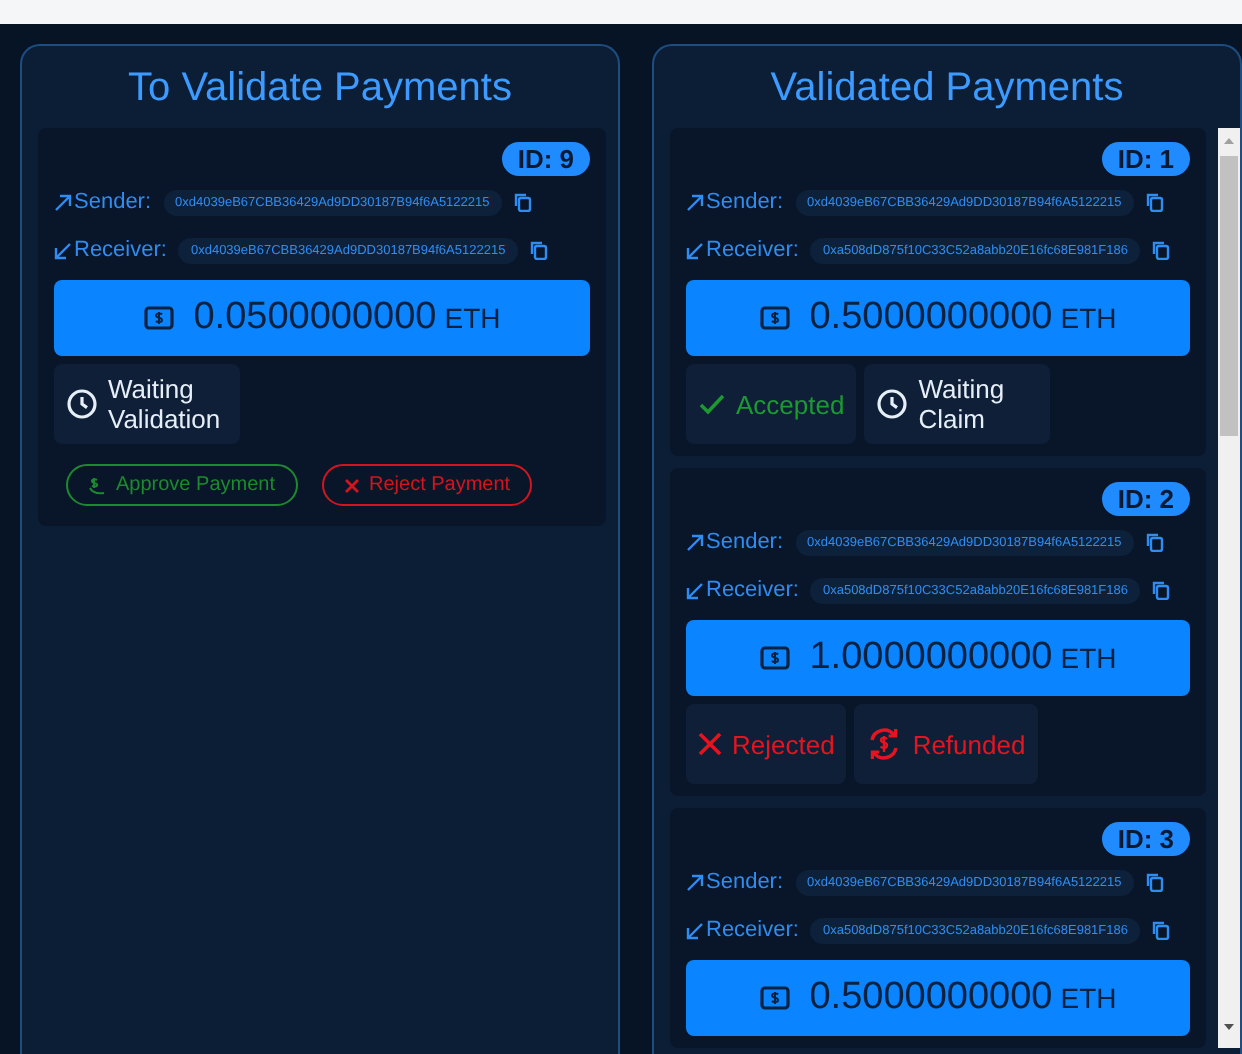 The image size is (1242, 1054). What do you see at coordinates (320, 89) in the screenshot?
I see `panel-title: To Validate Payments` at bounding box center [320, 89].